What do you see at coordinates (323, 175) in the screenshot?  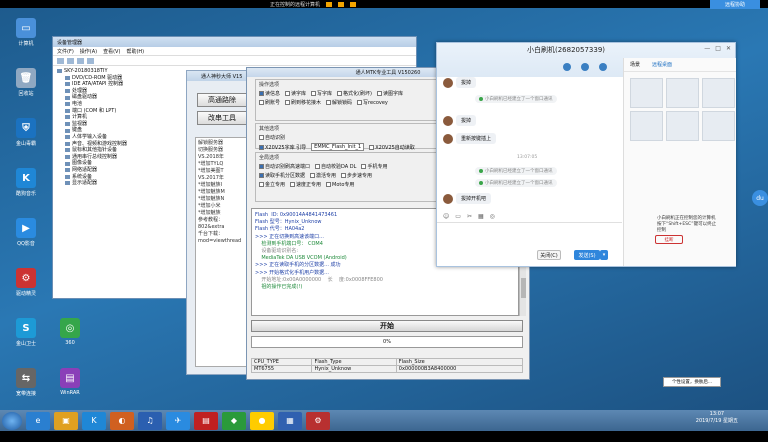 I see `option: 激活专用` at bounding box center [323, 175].